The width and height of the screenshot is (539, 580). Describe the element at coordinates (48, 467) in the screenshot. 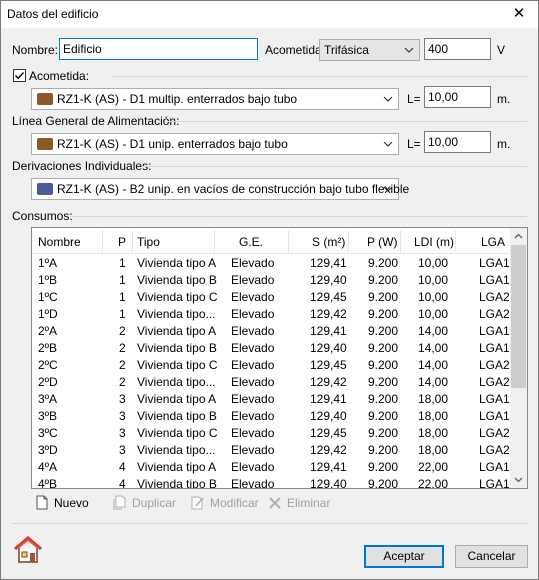

I see `table-cell: 4ºA` at that location.